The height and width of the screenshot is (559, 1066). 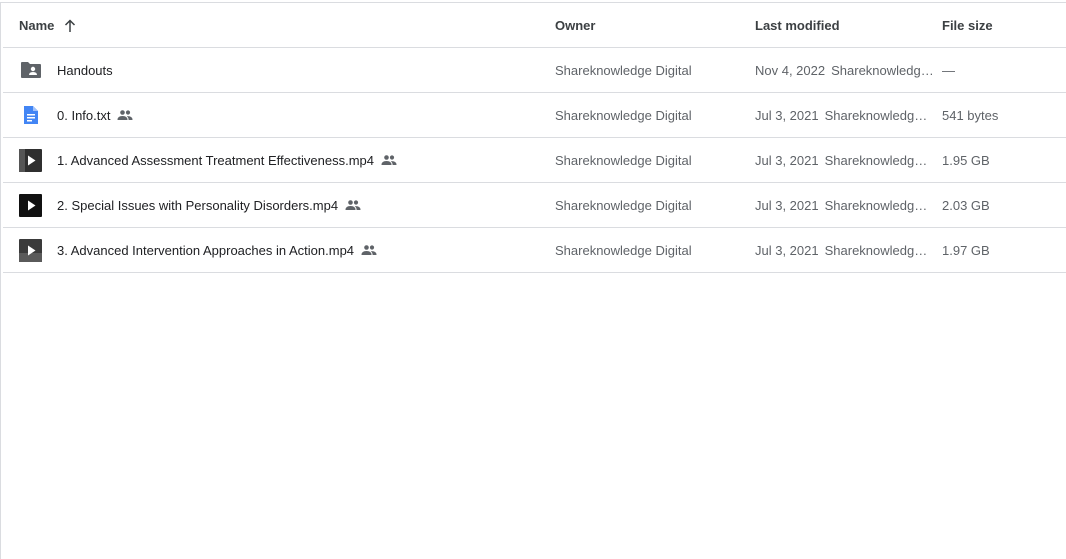 I want to click on name-column-header: Name, so click(x=48, y=25).